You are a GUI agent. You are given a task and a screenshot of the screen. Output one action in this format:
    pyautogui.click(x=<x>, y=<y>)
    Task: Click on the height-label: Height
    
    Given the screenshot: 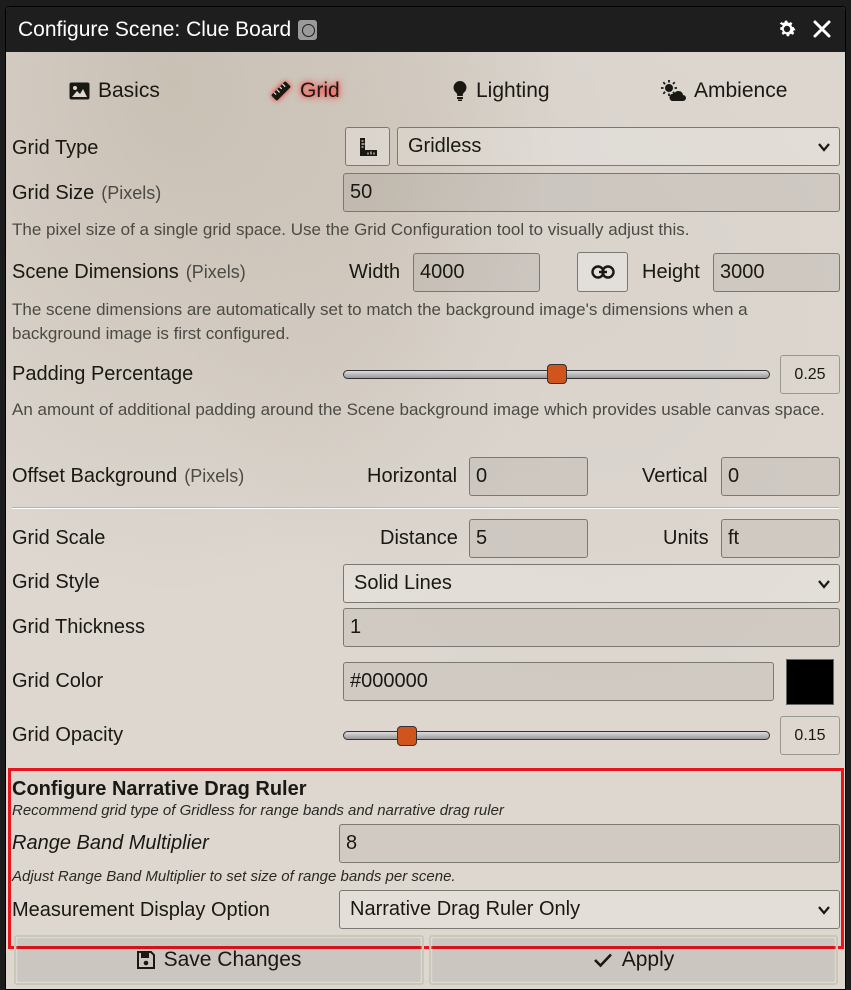 What is the action you would take?
    pyautogui.click(x=671, y=272)
    